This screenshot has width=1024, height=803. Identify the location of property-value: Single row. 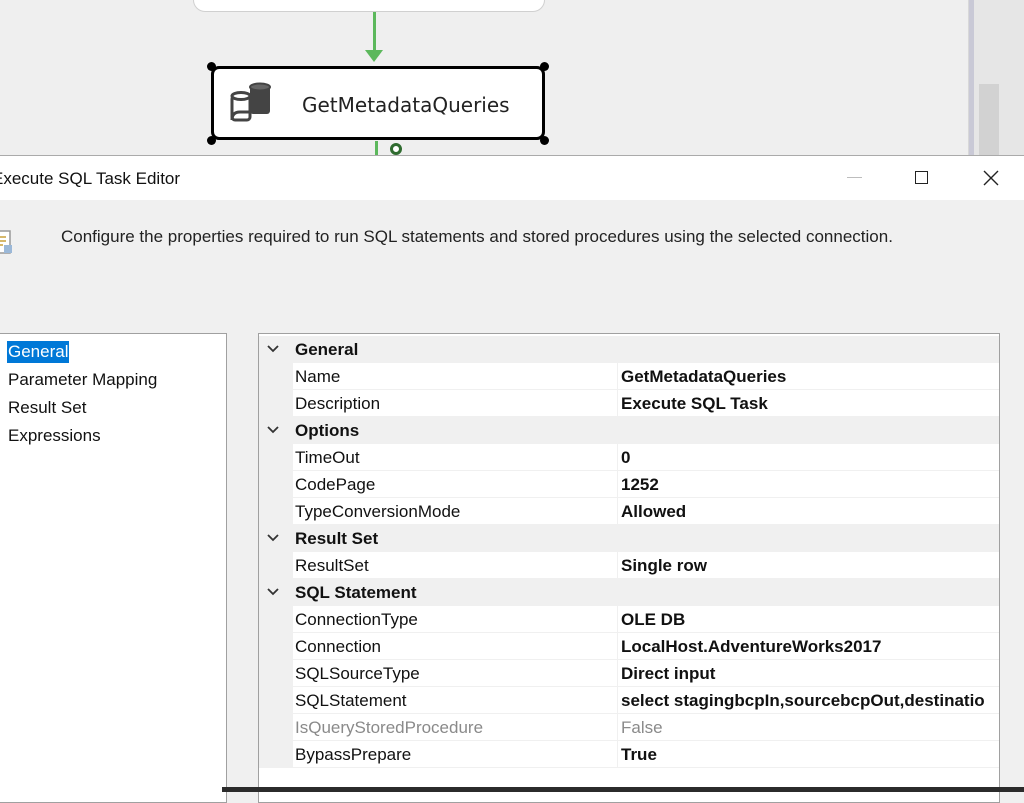
(664, 566).